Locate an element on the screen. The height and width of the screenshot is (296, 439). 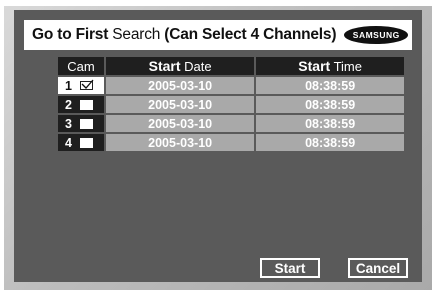
column-header-start-time: Start Time is located at coordinates (330, 66).